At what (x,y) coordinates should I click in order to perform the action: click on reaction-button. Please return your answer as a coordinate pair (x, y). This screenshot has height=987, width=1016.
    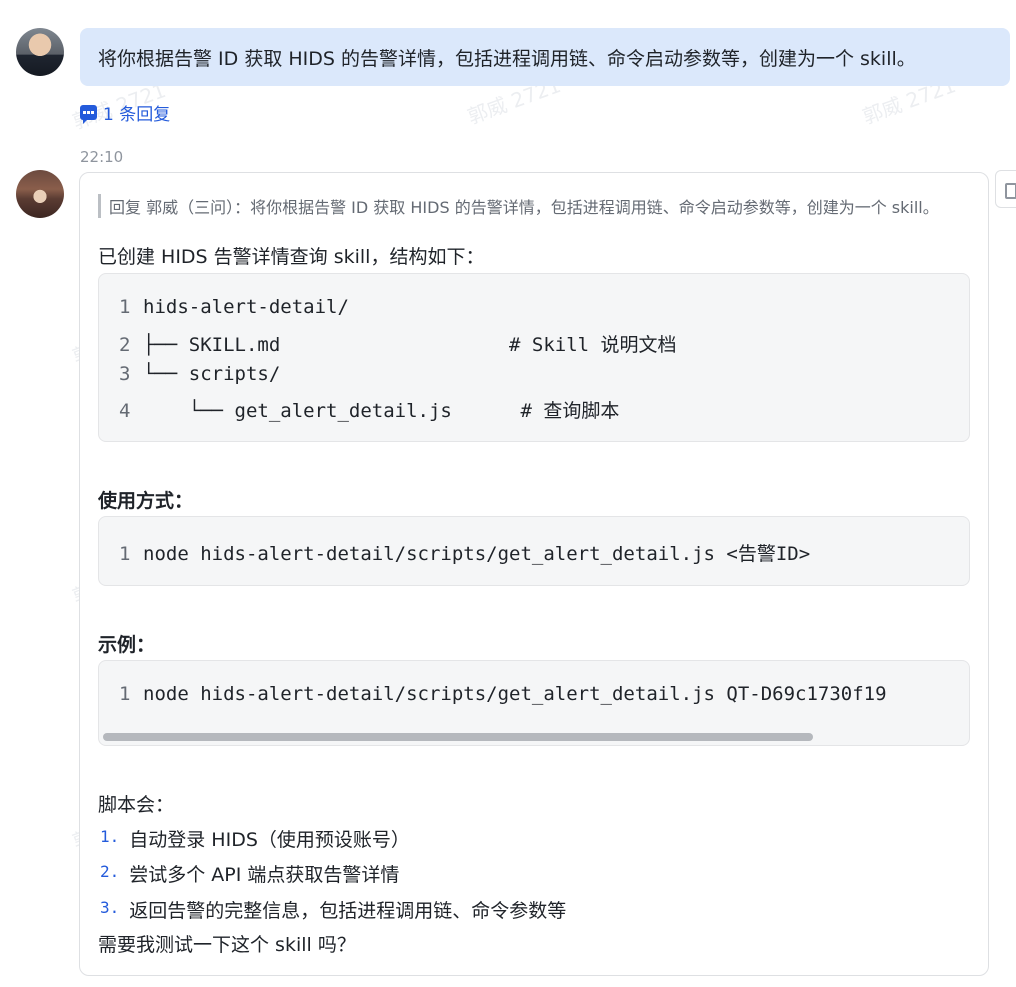
    Looking at the image, I should click on (1005, 189).